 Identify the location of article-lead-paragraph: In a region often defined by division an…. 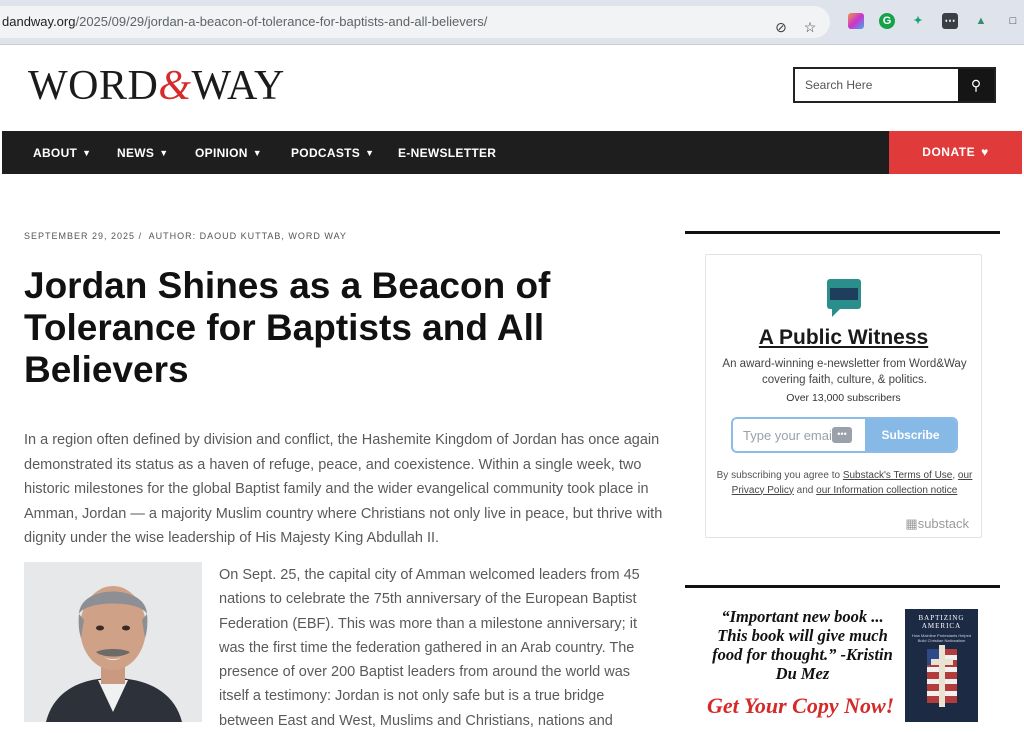
(343, 489).